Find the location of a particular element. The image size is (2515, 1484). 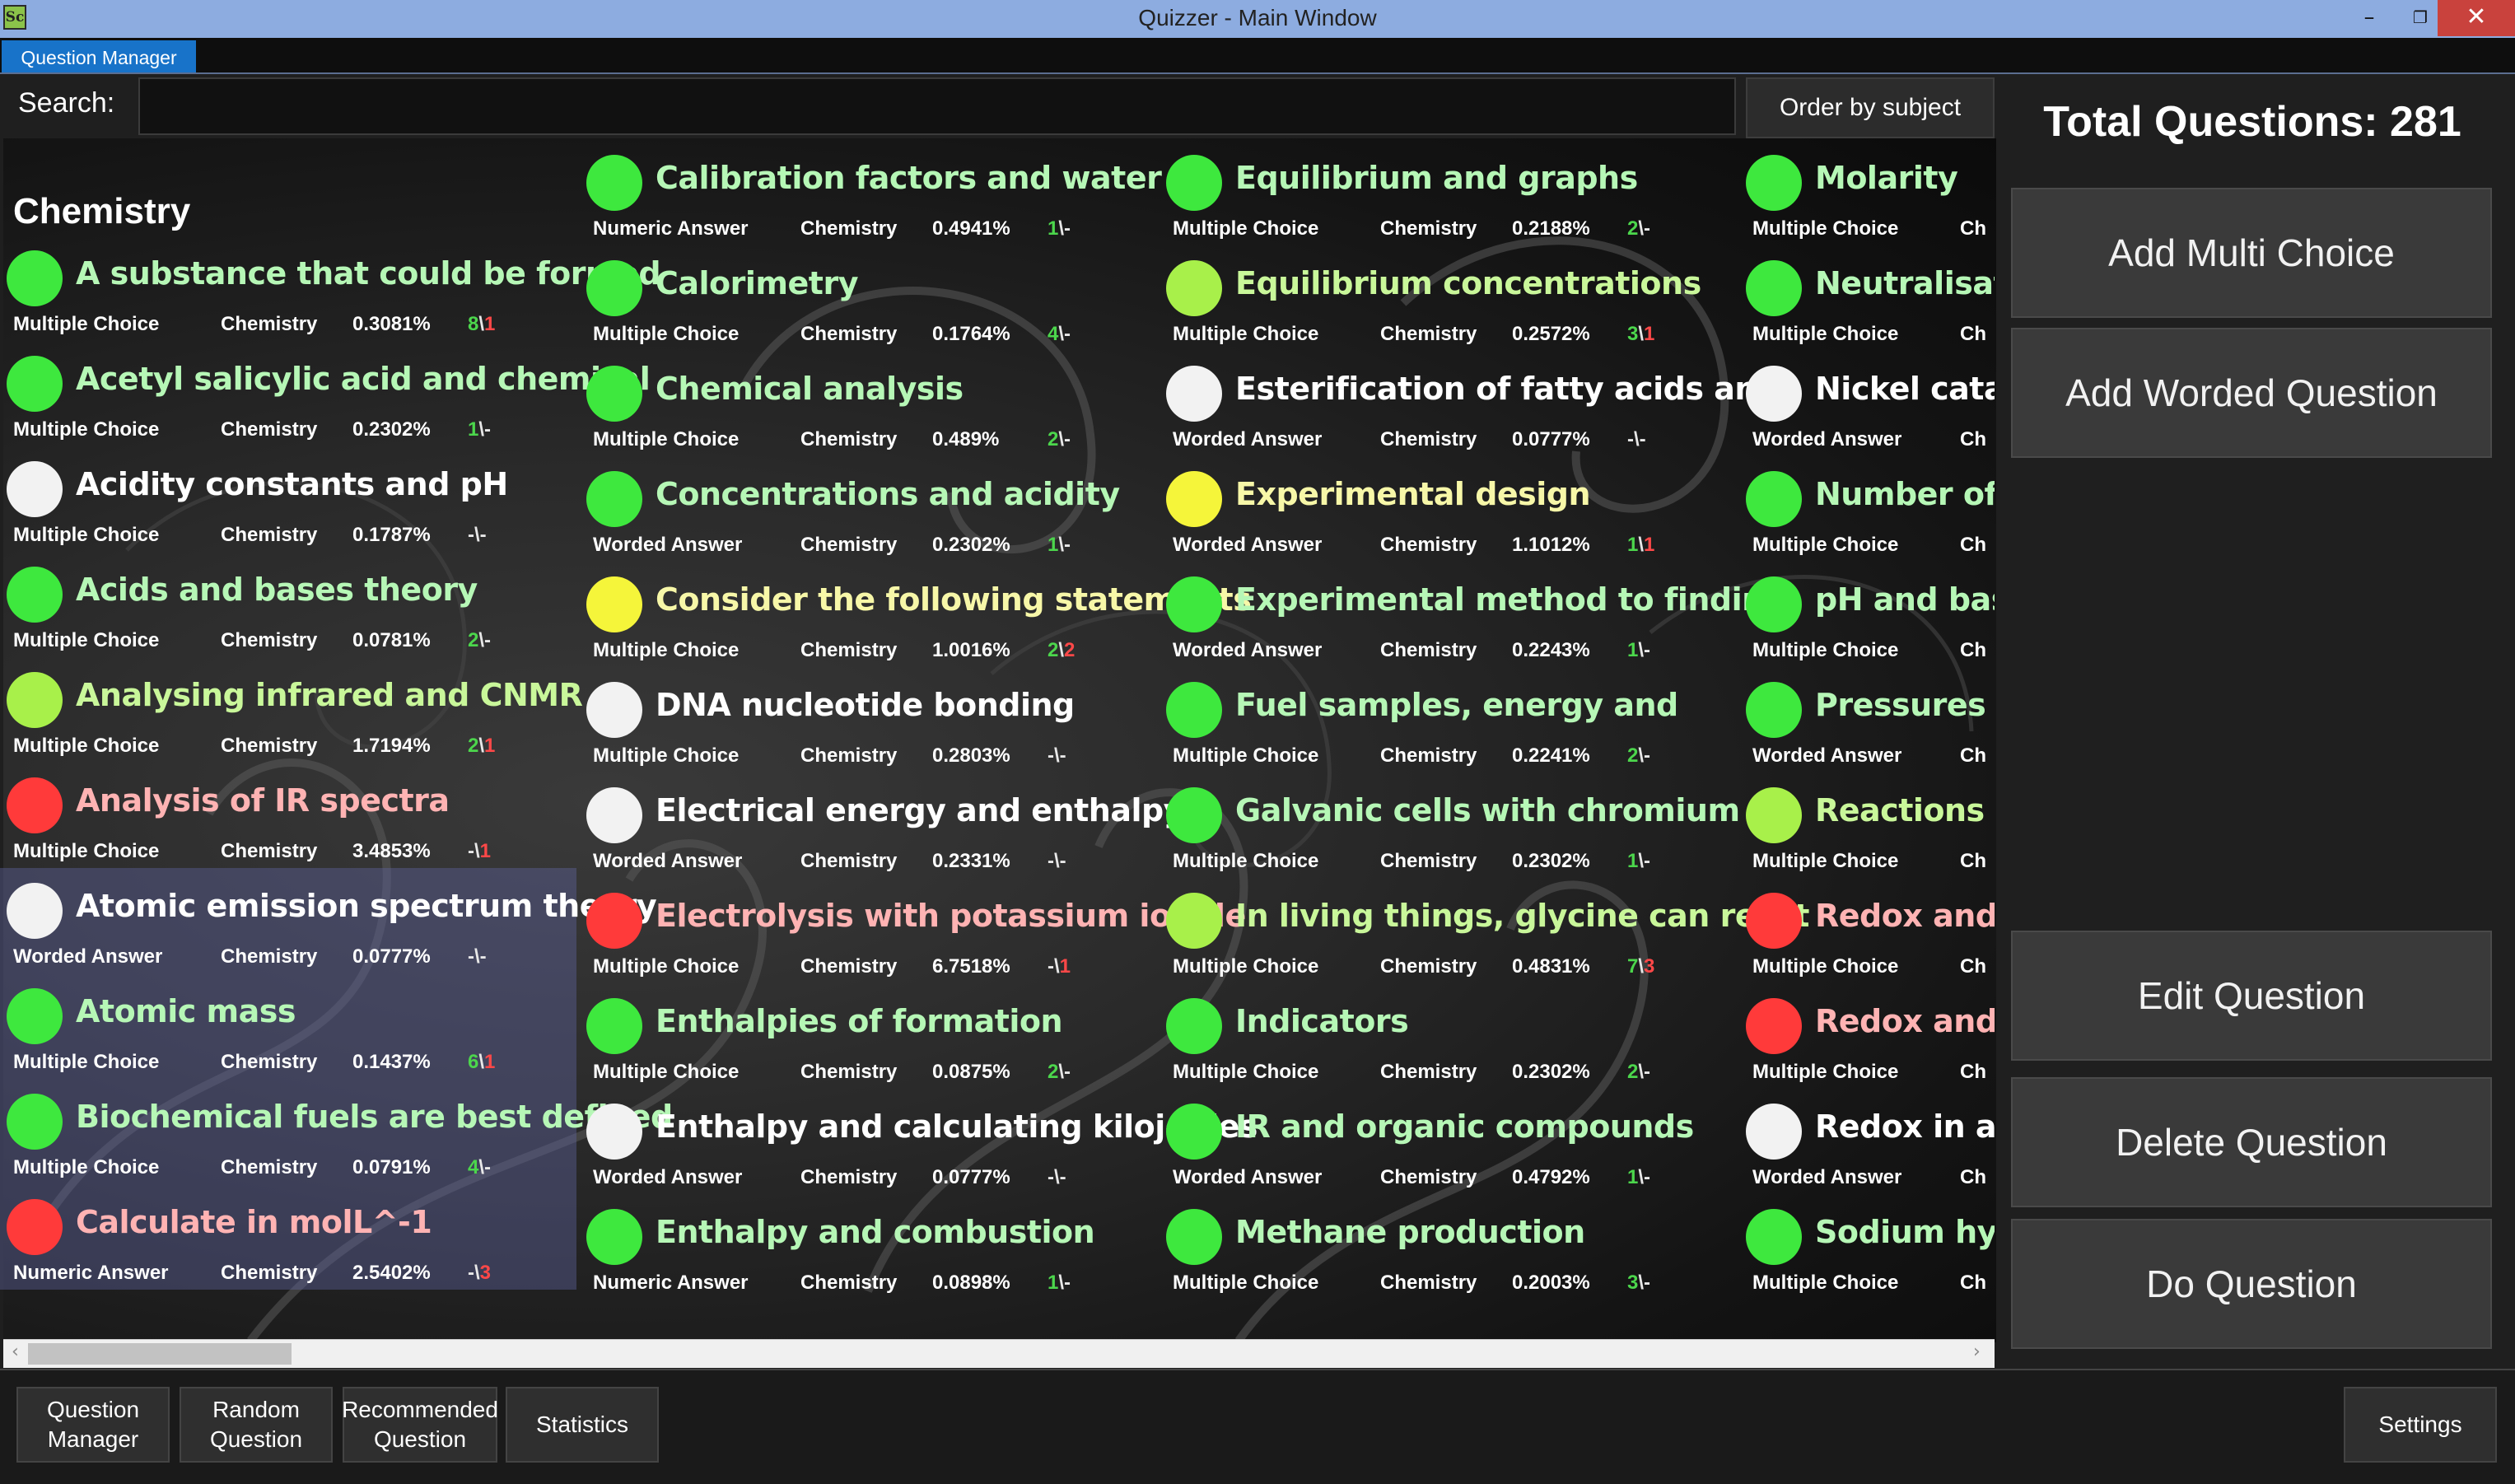

question-title: Calibration factors and water is located at coordinates (909, 178).